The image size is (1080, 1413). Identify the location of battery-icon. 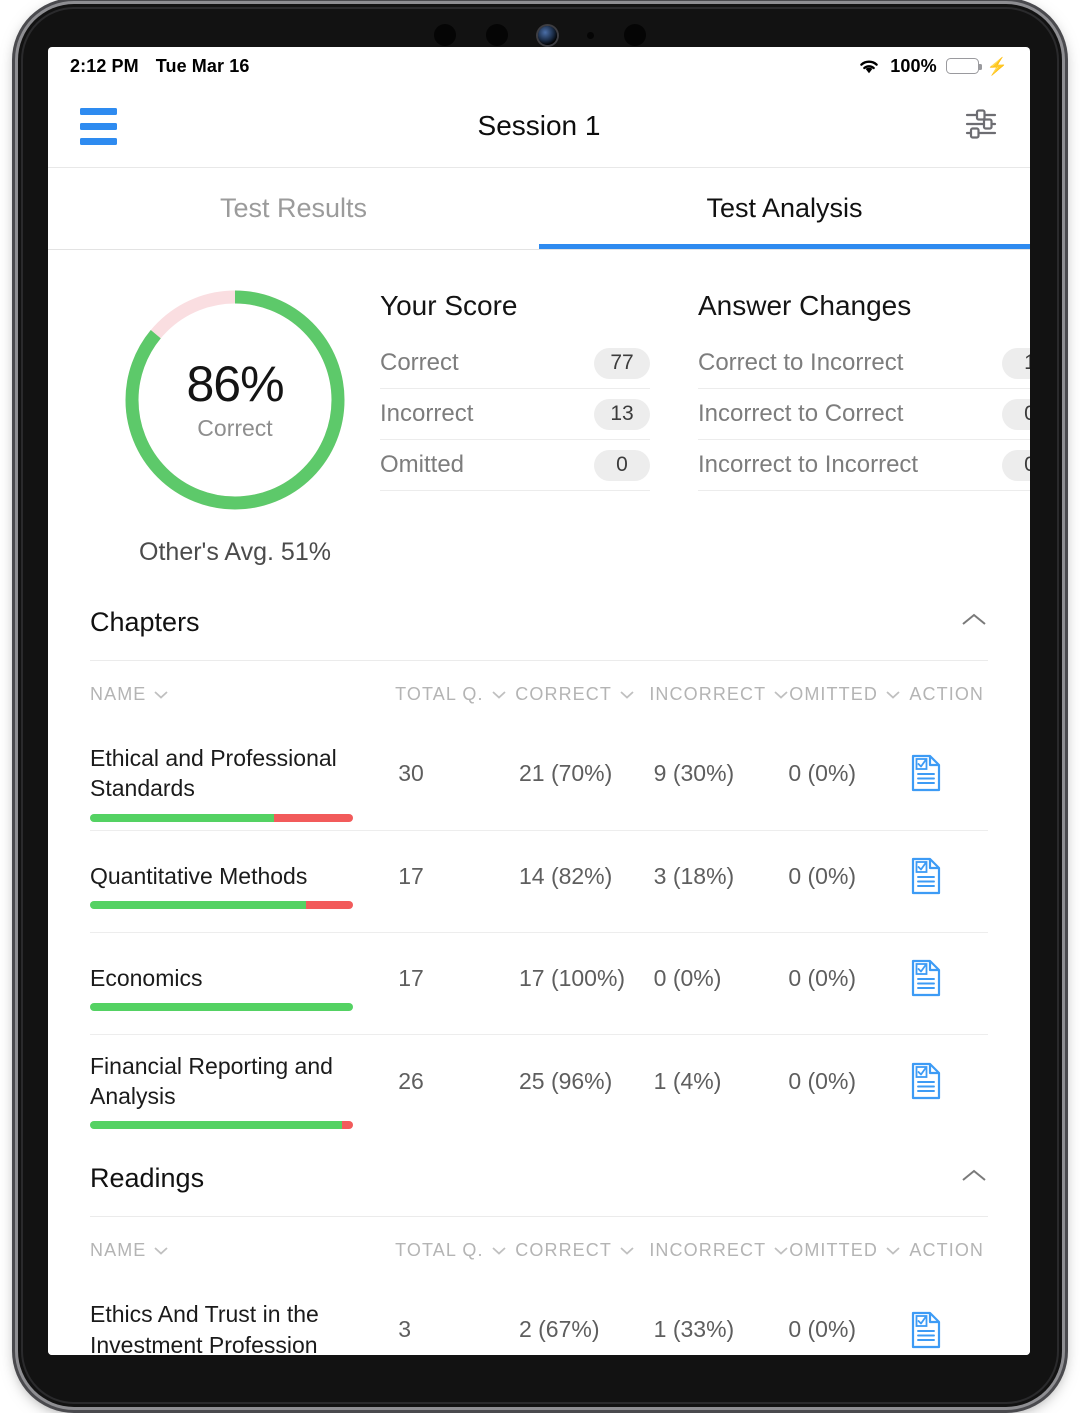
(963, 66).